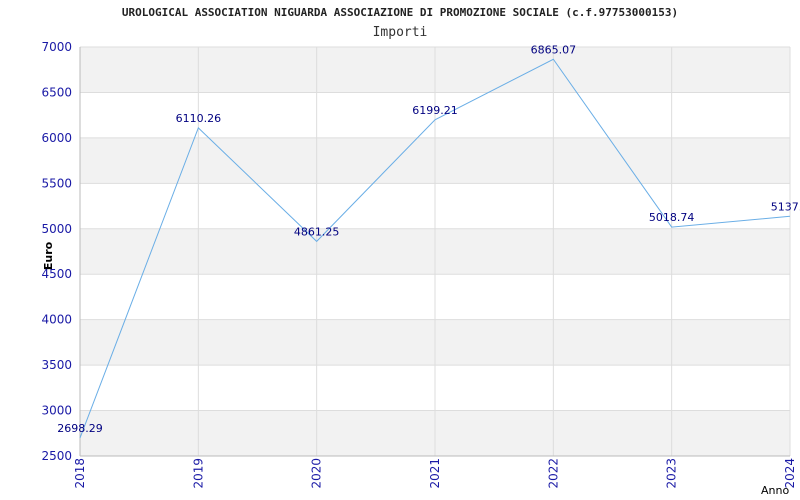 The width and height of the screenshot is (800, 500). What do you see at coordinates (48, 255) in the screenshot?
I see `y-axis-label: Euro` at bounding box center [48, 255].